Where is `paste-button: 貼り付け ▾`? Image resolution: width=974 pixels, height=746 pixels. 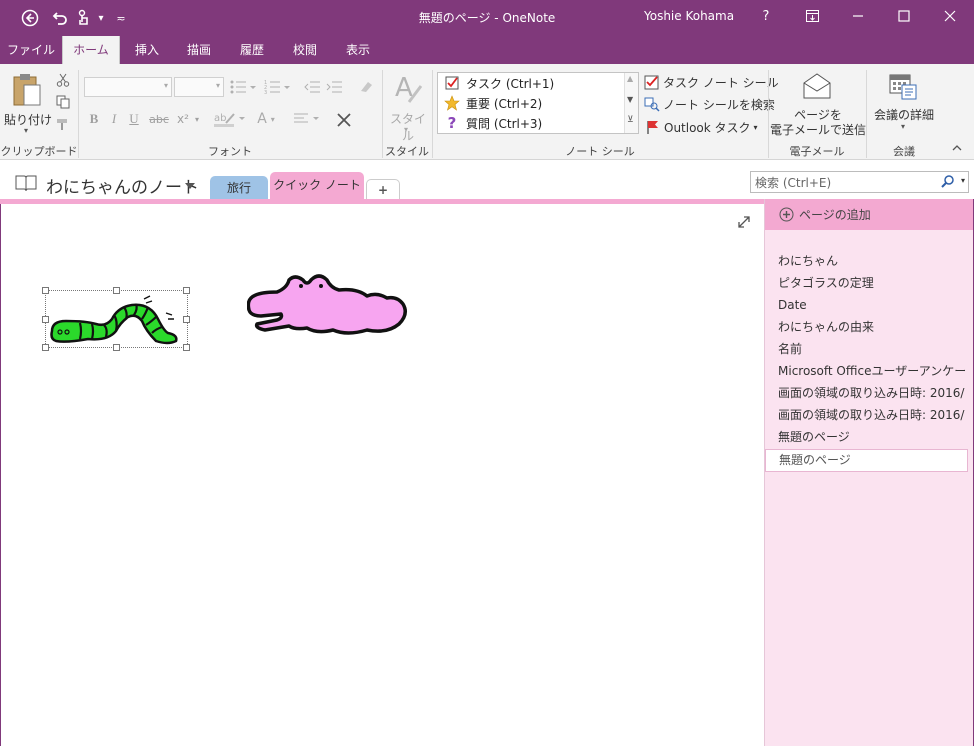
paste-button: 貼り付け ▾ is located at coordinates (28, 104).